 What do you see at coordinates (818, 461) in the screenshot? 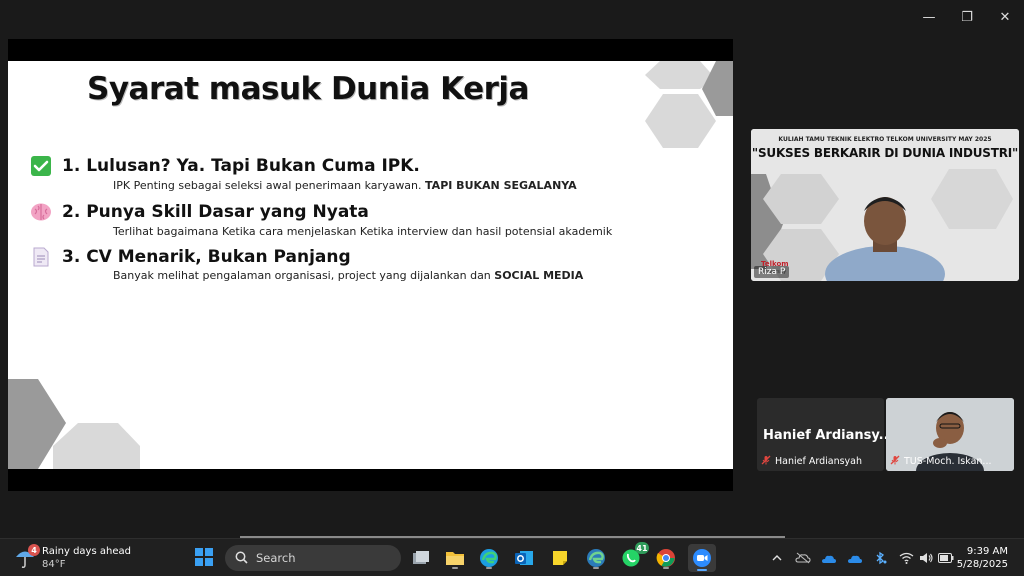
I see `participant-name: Hanief Ardiansyah` at bounding box center [818, 461].